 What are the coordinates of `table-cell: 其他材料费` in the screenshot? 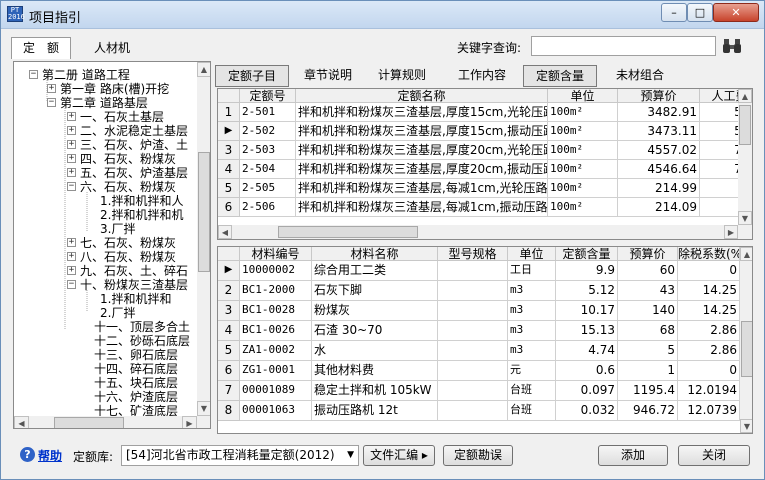 It's located at (375, 371).